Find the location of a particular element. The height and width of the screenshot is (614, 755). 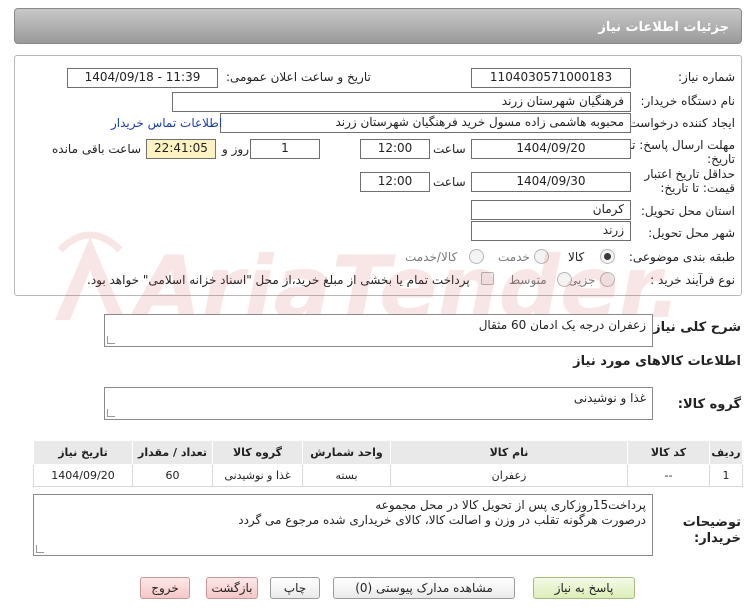

goods-info-title: اطلاعات کالاهای مورد نیاز is located at coordinates (657, 361).